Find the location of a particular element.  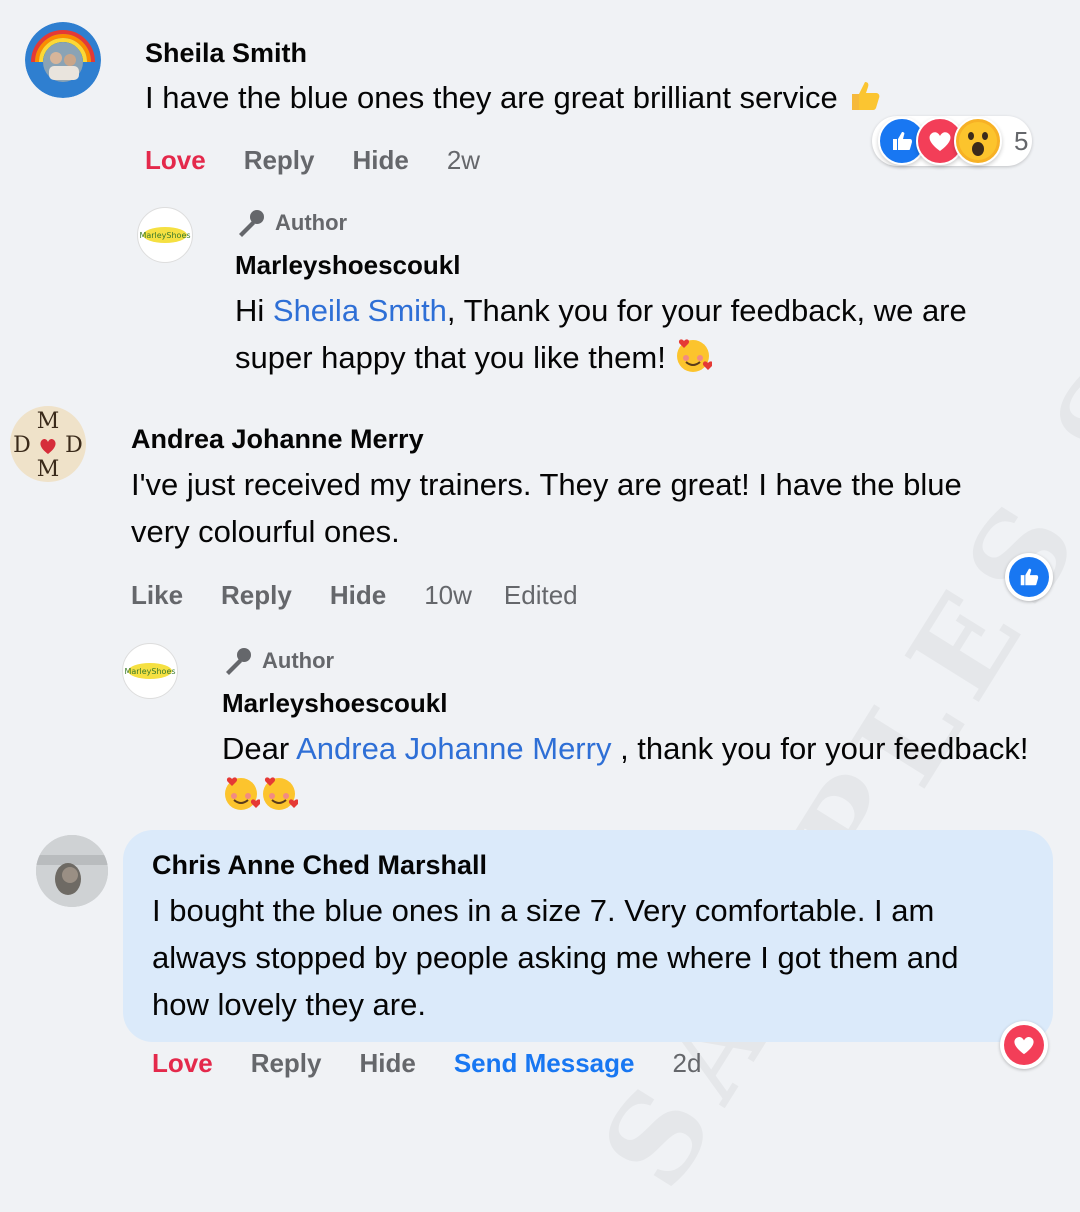

comment-actions: Love Reply Hide Send Message 2d is located at coordinates (426, 1063).